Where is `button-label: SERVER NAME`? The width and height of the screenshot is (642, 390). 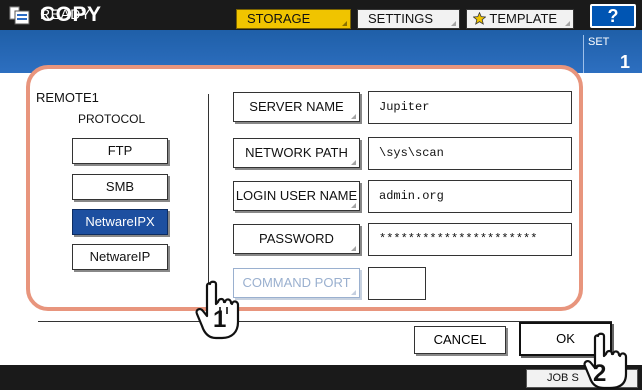
button-label: SERVER NAME is located at coordinates (296, 106).